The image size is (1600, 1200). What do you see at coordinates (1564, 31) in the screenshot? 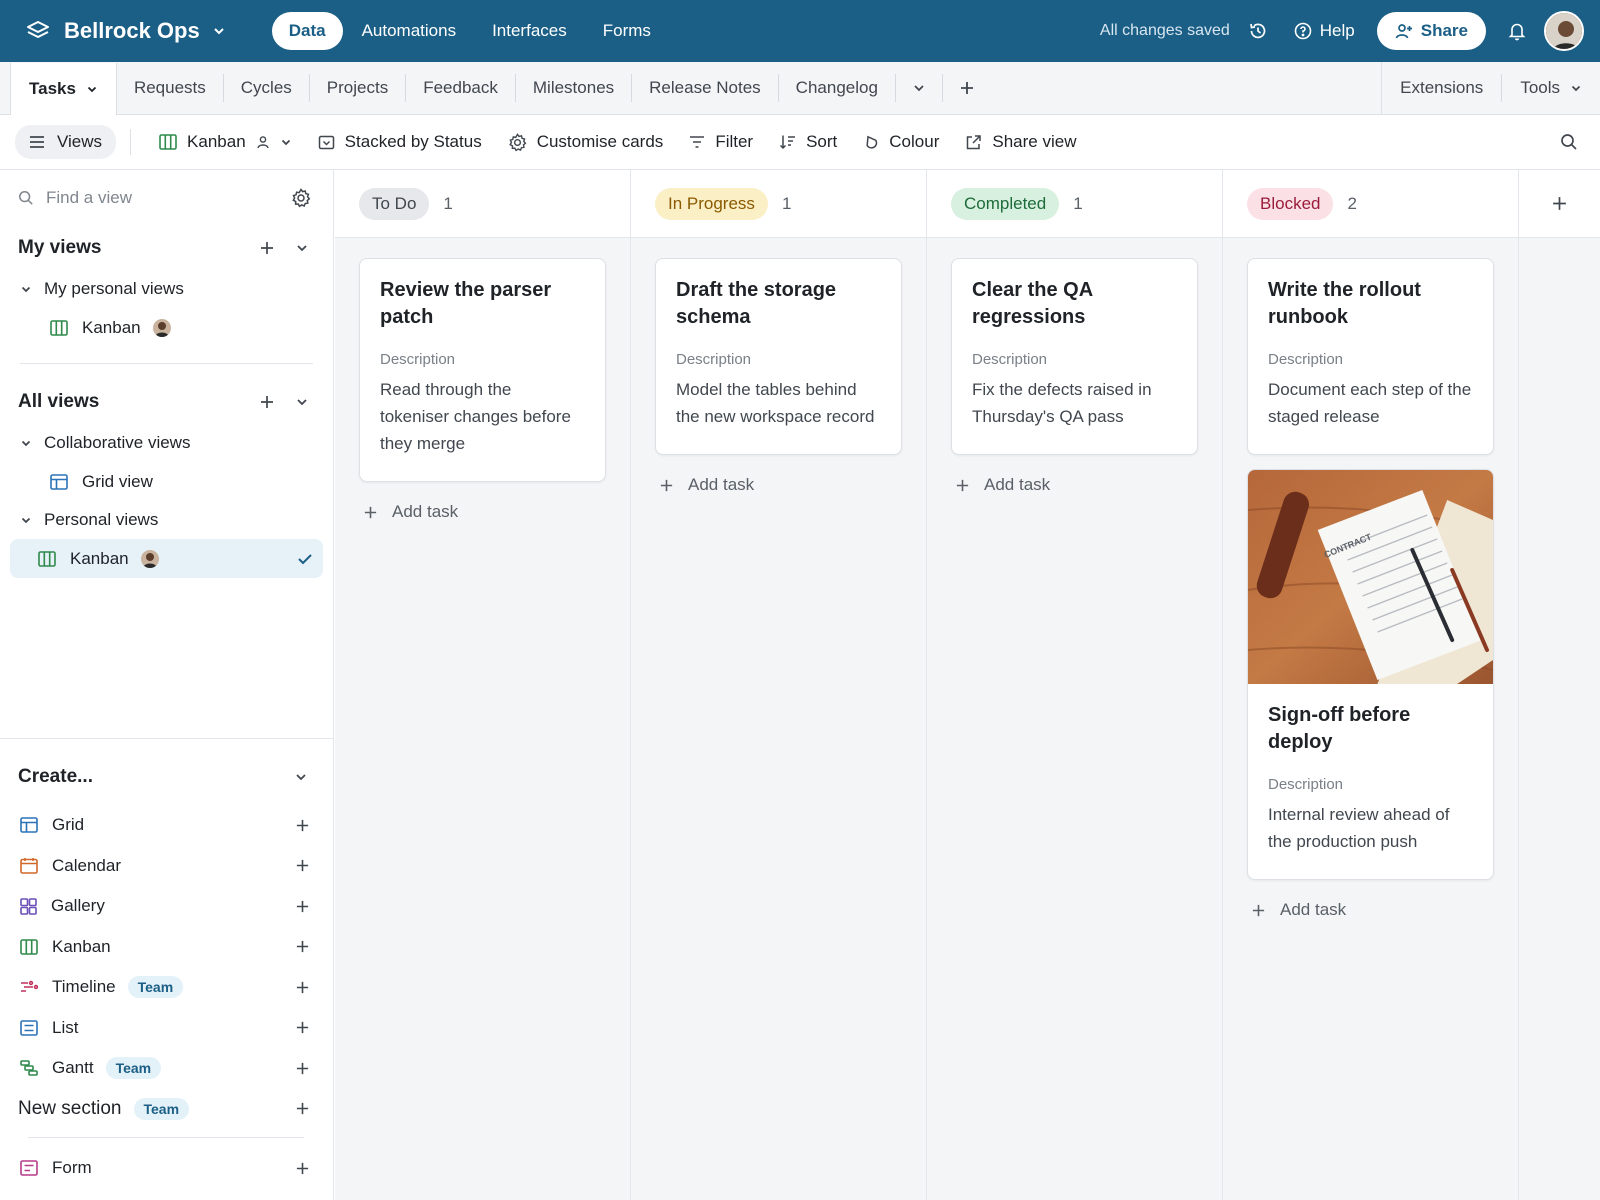
I see `user-avatar` at bounding box center [1564, 31].